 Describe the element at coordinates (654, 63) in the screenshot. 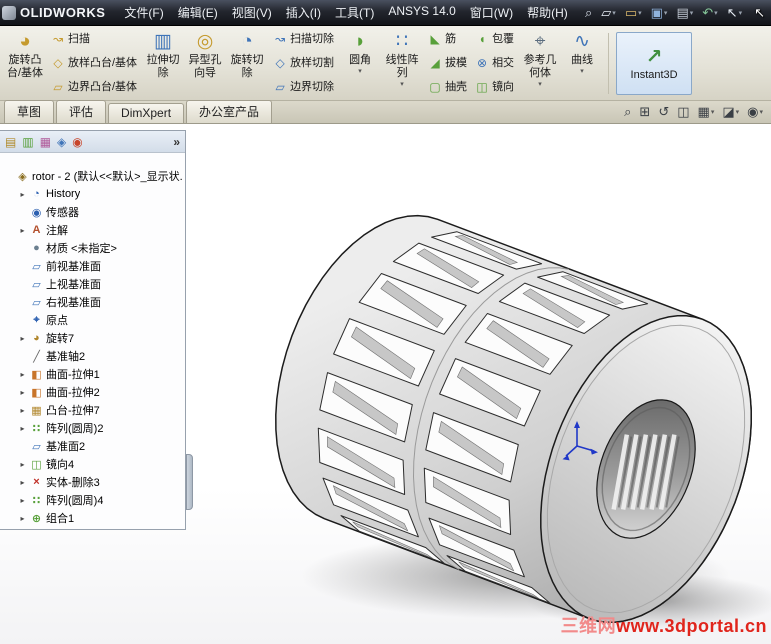

I see `instant3d-button: ↗ Instant3D` at that location.